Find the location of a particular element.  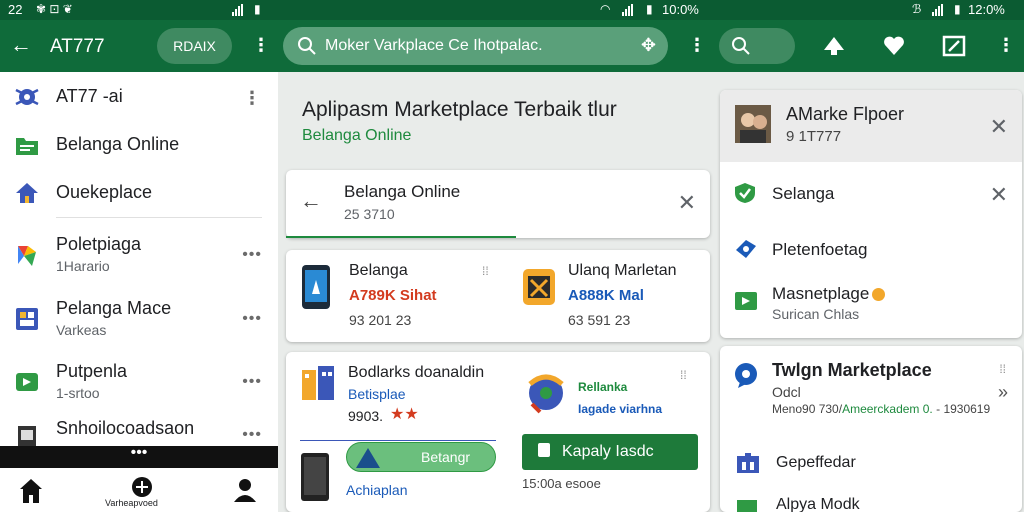

feature-detail: Meno90 730/Ameerckadem 0. - 1930619 is located at coordinates (881, 409).